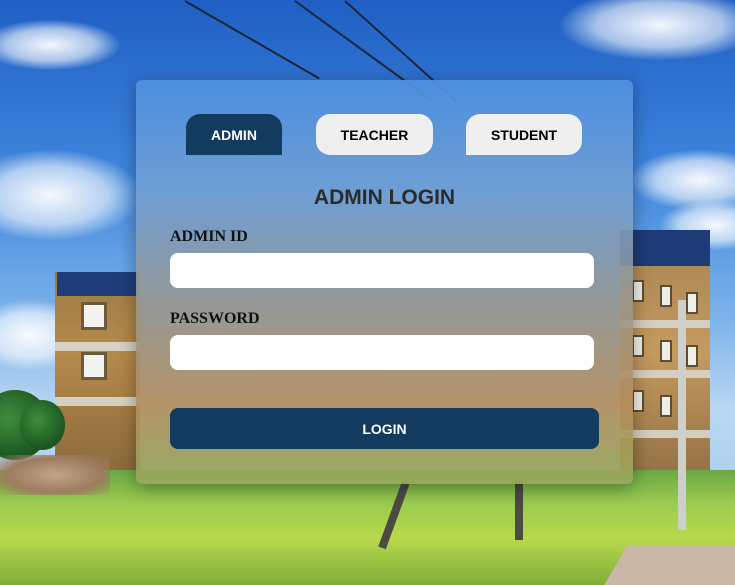 Image resolution: width=735 pixels, height=585 pixels. I want to click on building-left, so click(97, 372).